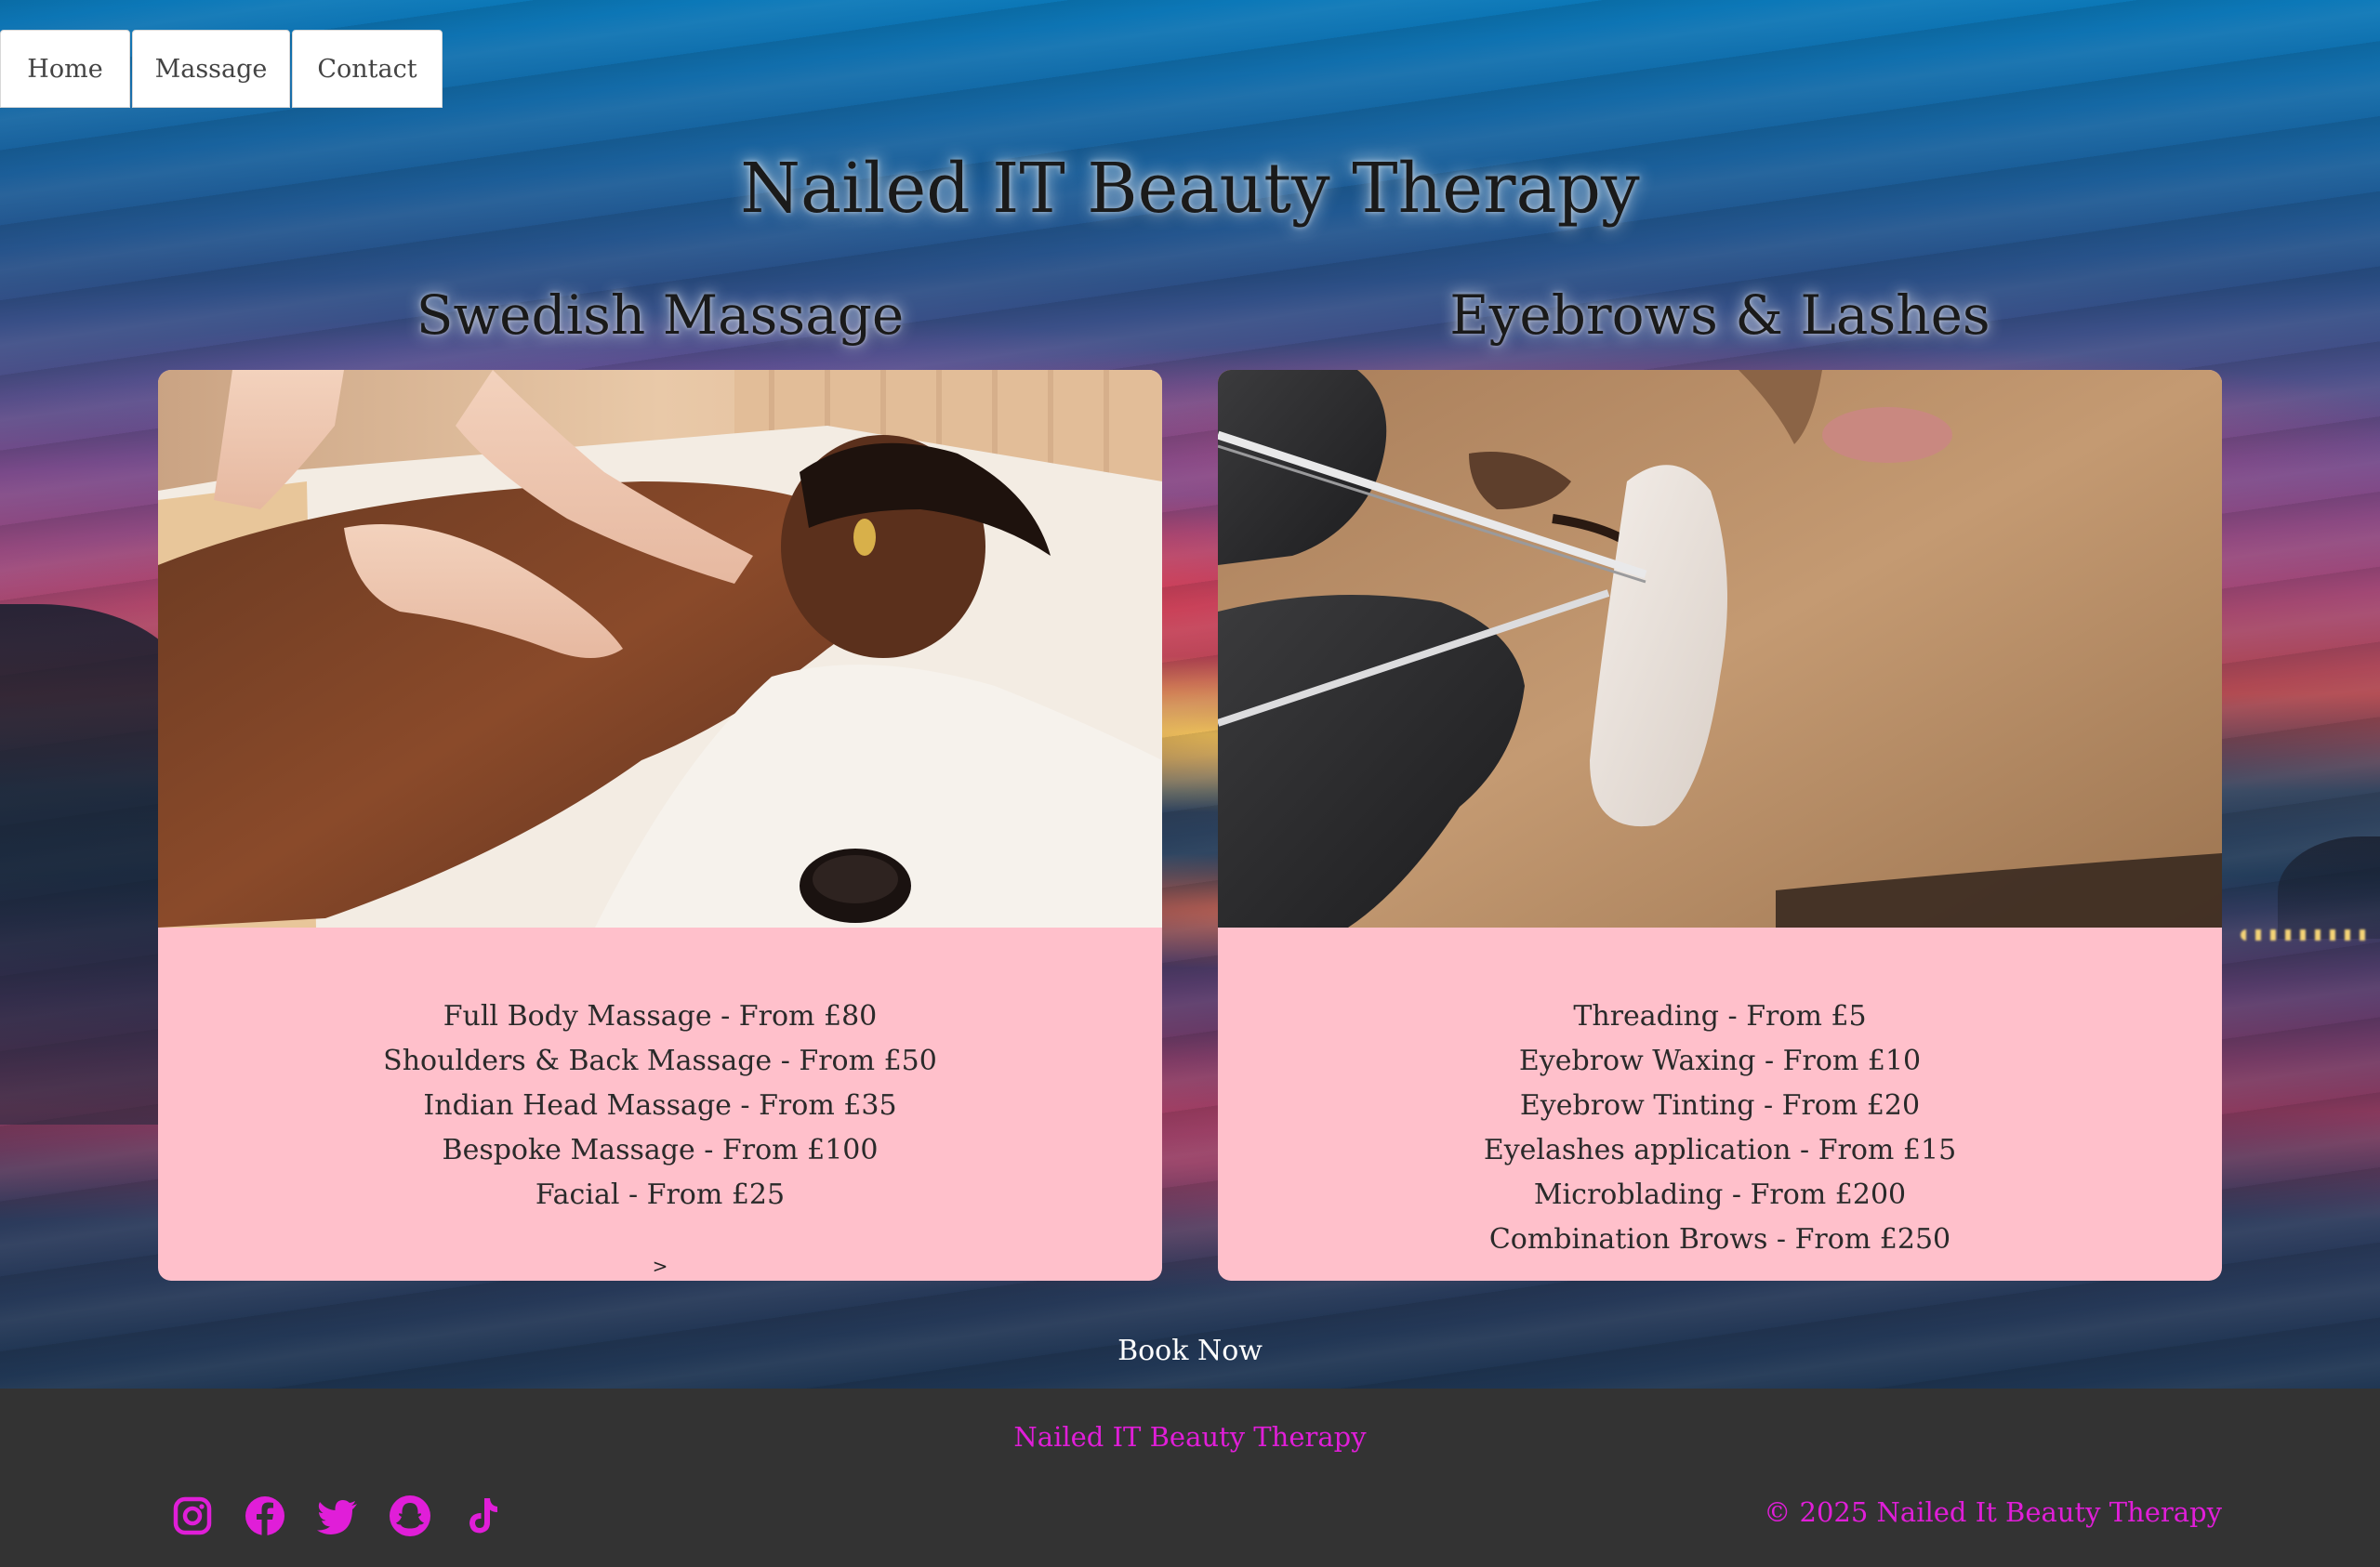 Image resolution: width=2380 pixels, height=1567 pixels. What do you see at coordinates (65, 69) in the screenshot?
I see `nav-tab-home: Home` at bounding box center [65, 69].